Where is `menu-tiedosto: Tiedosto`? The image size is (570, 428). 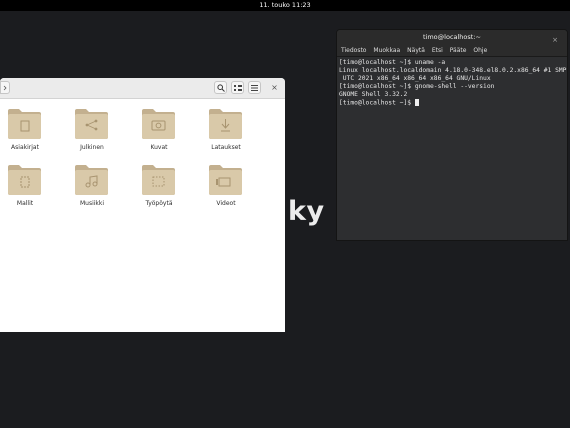
menu-tiedosto: Tiedosto is located at coordinates (353, 50).